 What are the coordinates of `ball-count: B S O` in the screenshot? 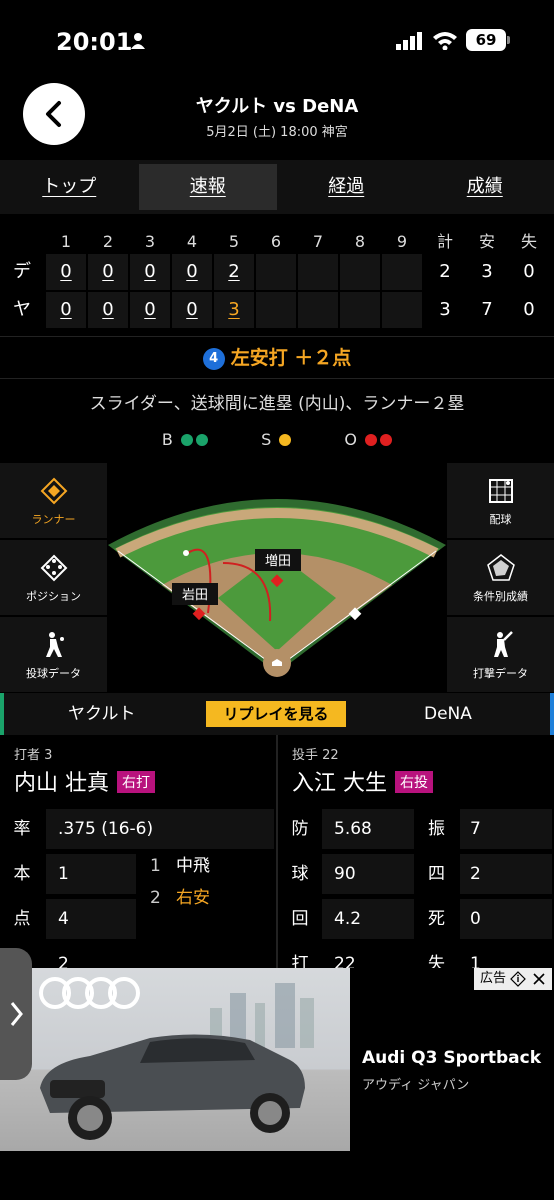 It's located at (277, 439).